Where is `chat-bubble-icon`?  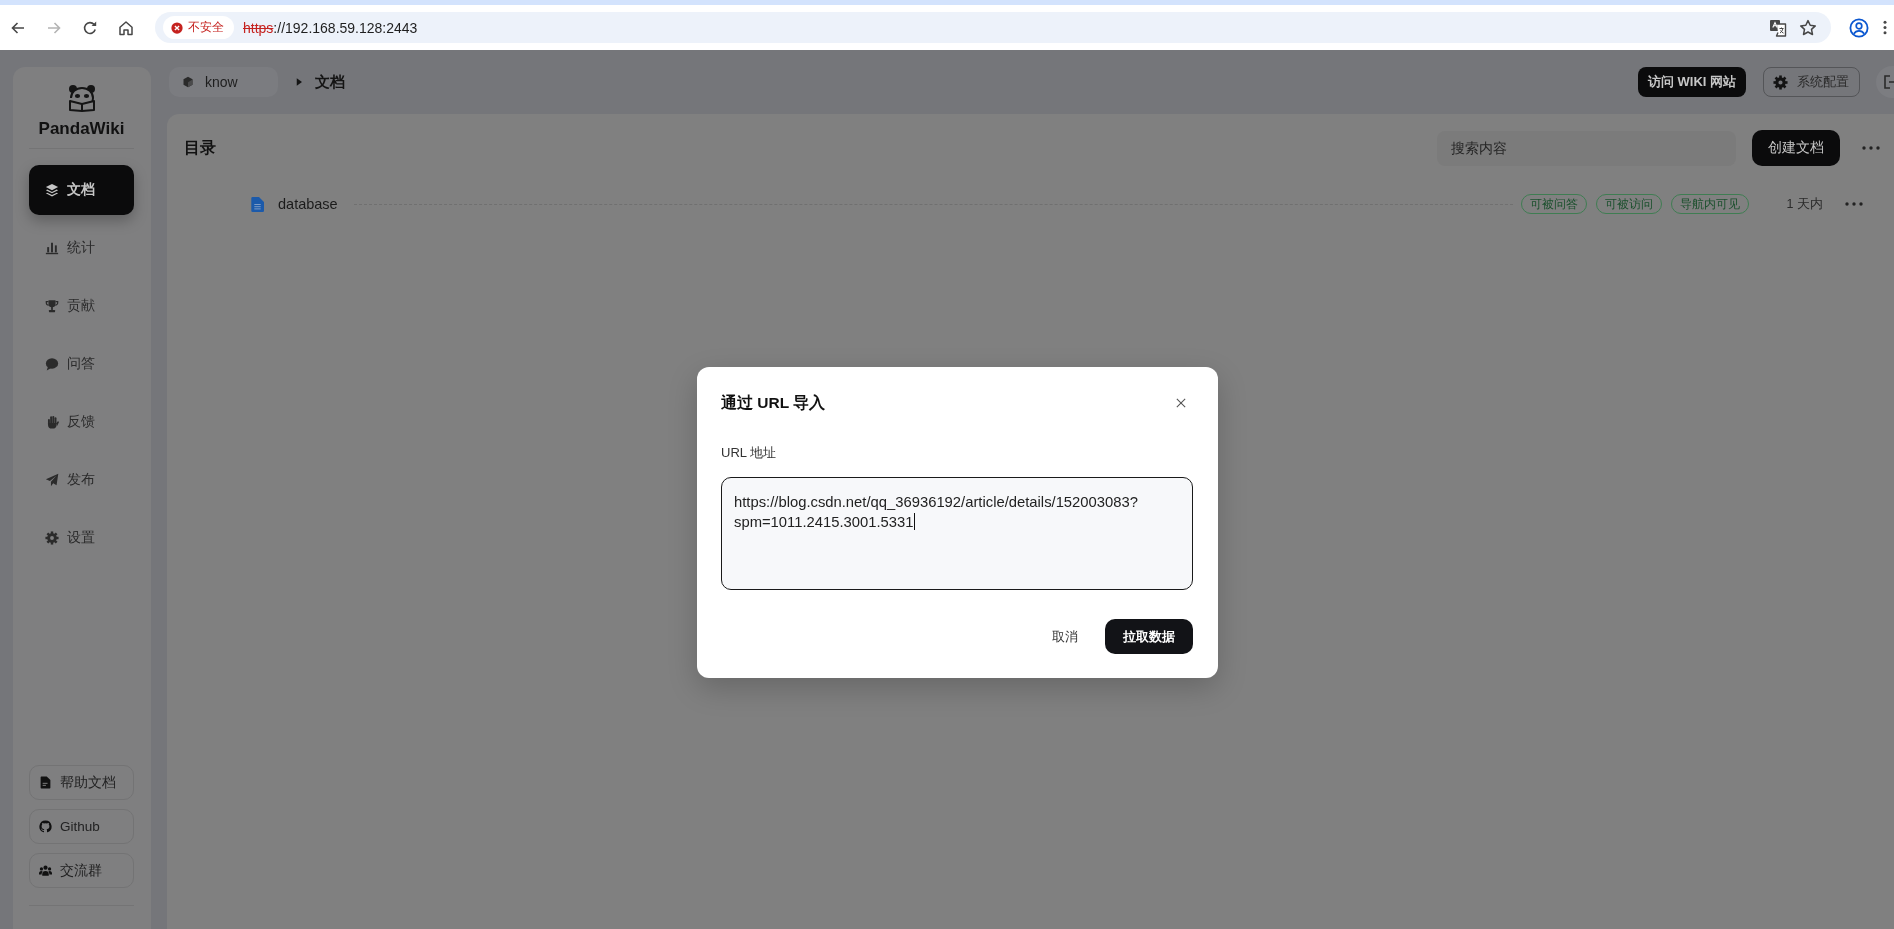 chat-bubble-icon is located at coordinates (52, 364).